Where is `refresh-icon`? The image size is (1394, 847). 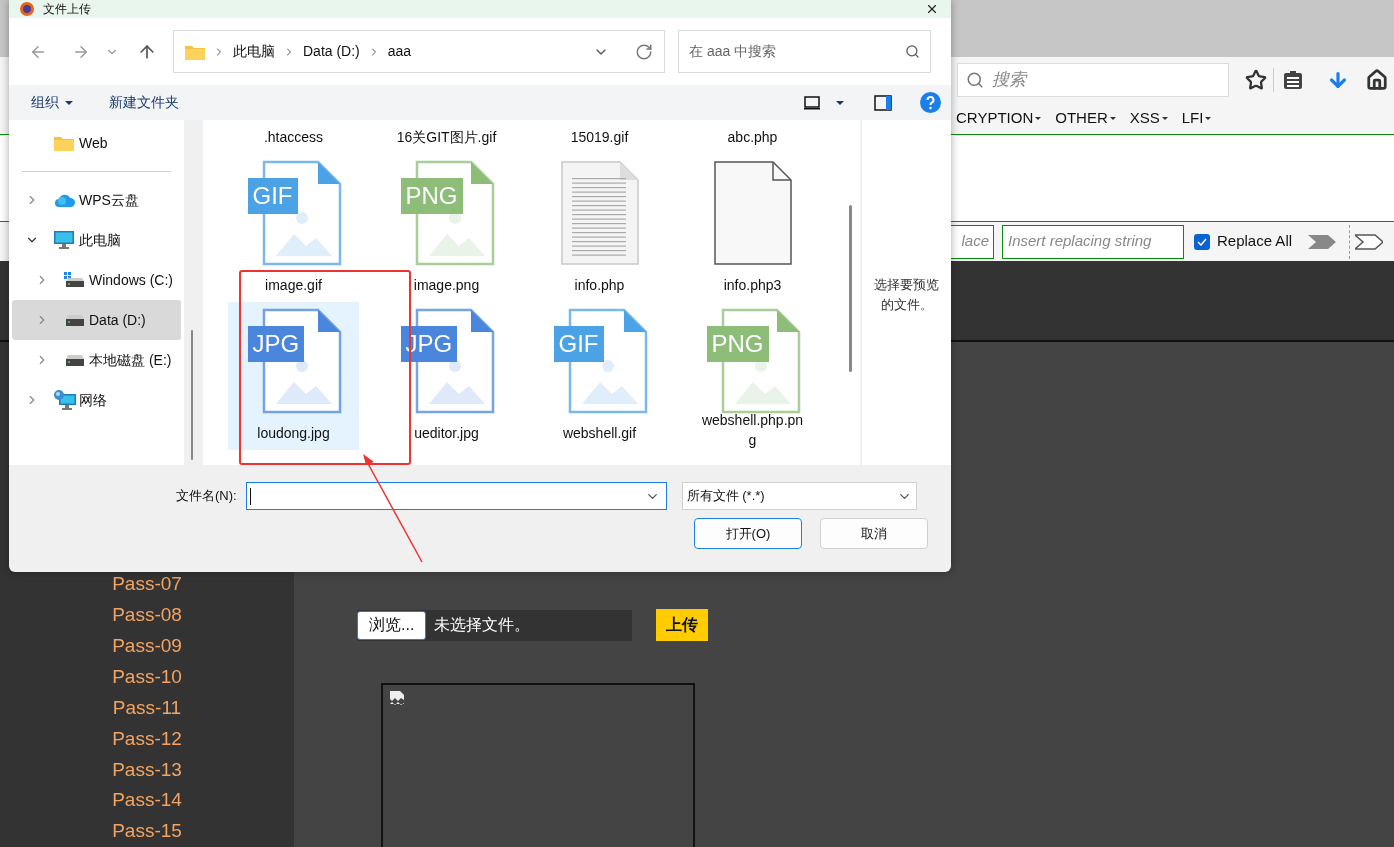
refresh-icon is located at coordinates (644, 51).